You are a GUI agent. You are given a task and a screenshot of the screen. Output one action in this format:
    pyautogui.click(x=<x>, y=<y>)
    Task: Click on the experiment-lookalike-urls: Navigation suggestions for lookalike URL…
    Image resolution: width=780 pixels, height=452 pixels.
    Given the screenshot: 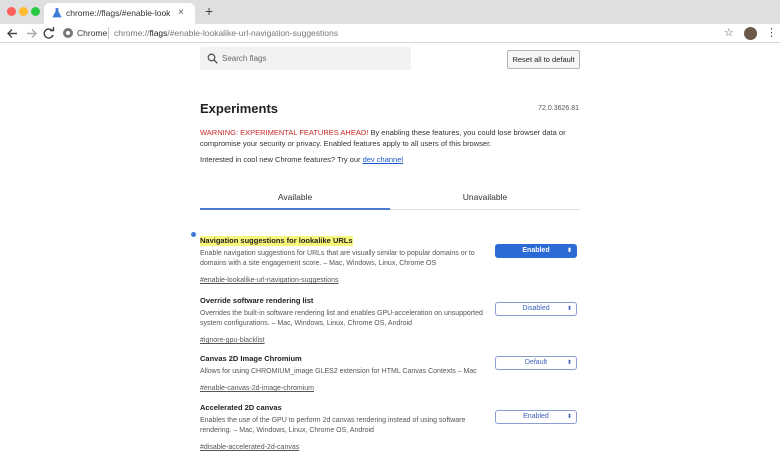 What is the action you would take?
    pyautogui.click(x=385, y=258)
    